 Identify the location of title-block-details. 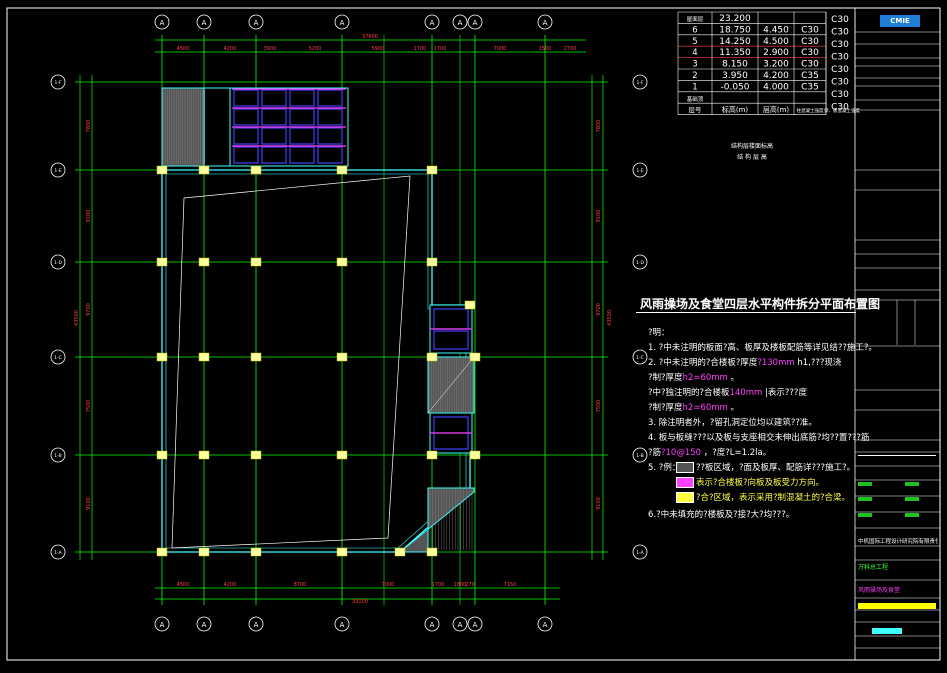
(897, 340).